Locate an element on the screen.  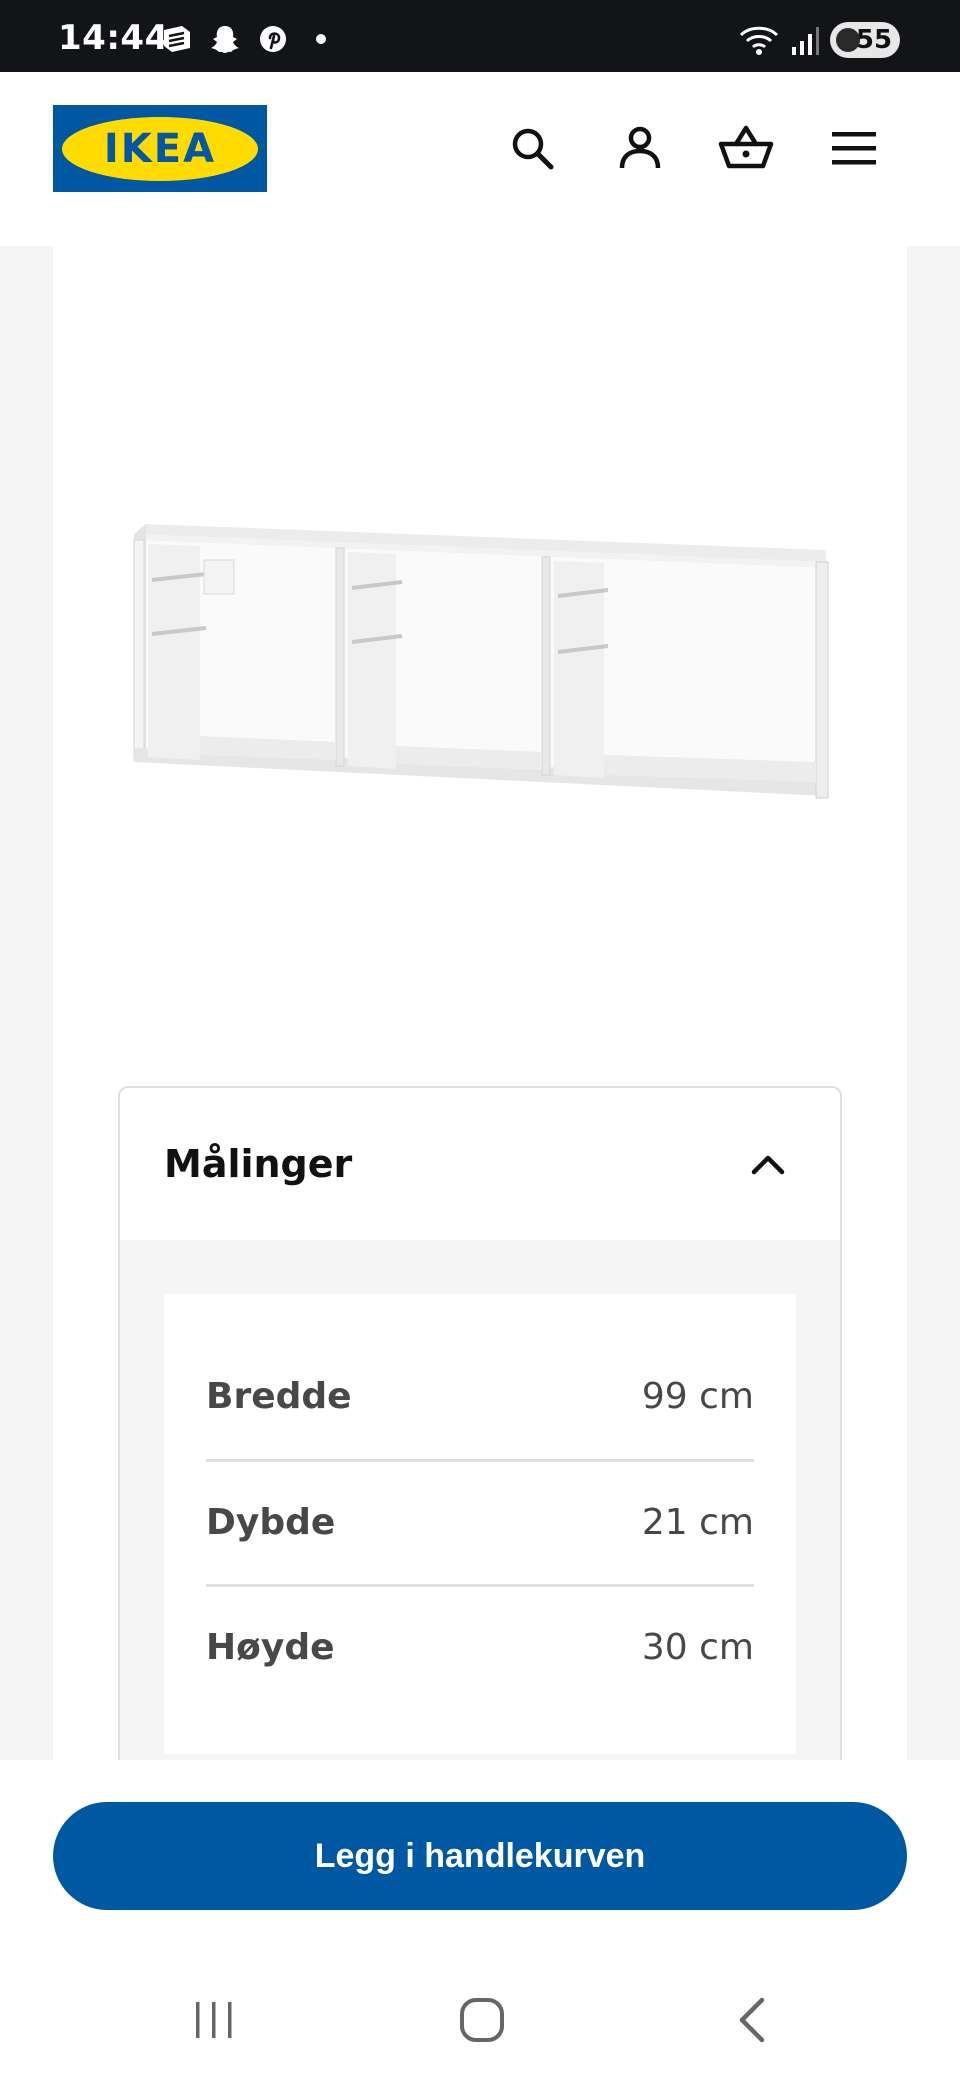
account-icon is located at coordinates (640, 148).